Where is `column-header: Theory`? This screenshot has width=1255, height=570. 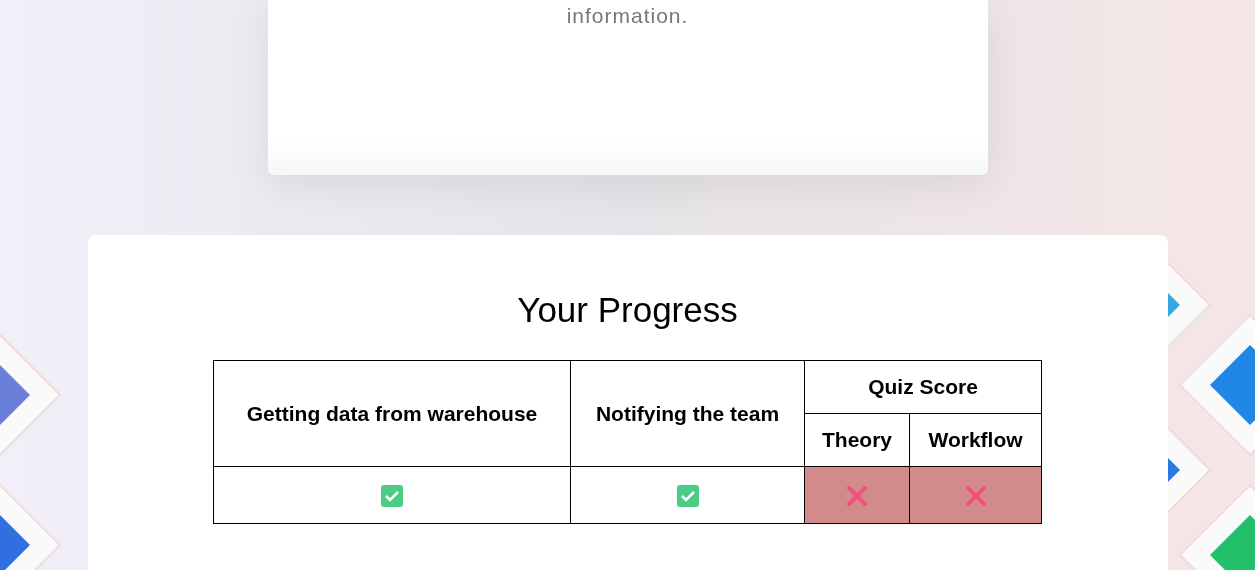 column-header: Theory is located at coordinates (857, 440).